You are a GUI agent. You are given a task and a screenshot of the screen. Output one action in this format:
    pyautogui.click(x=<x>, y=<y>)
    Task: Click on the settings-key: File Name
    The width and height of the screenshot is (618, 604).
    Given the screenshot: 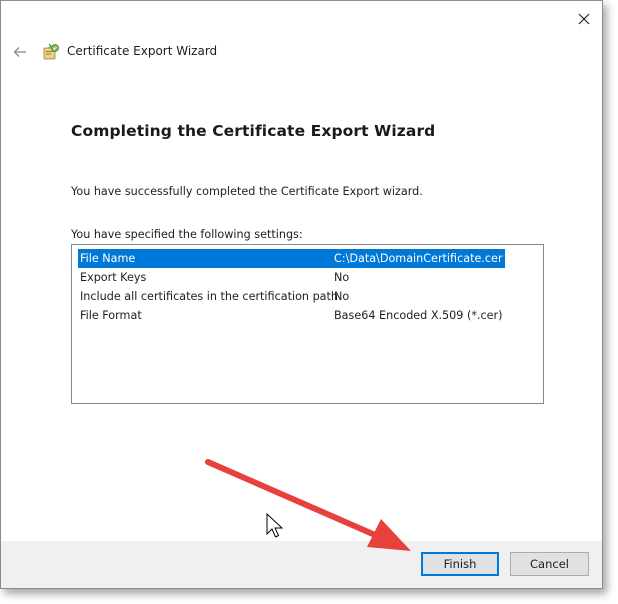 What is the action you would take?
    pyautogui.click(x=108, y=258)
    